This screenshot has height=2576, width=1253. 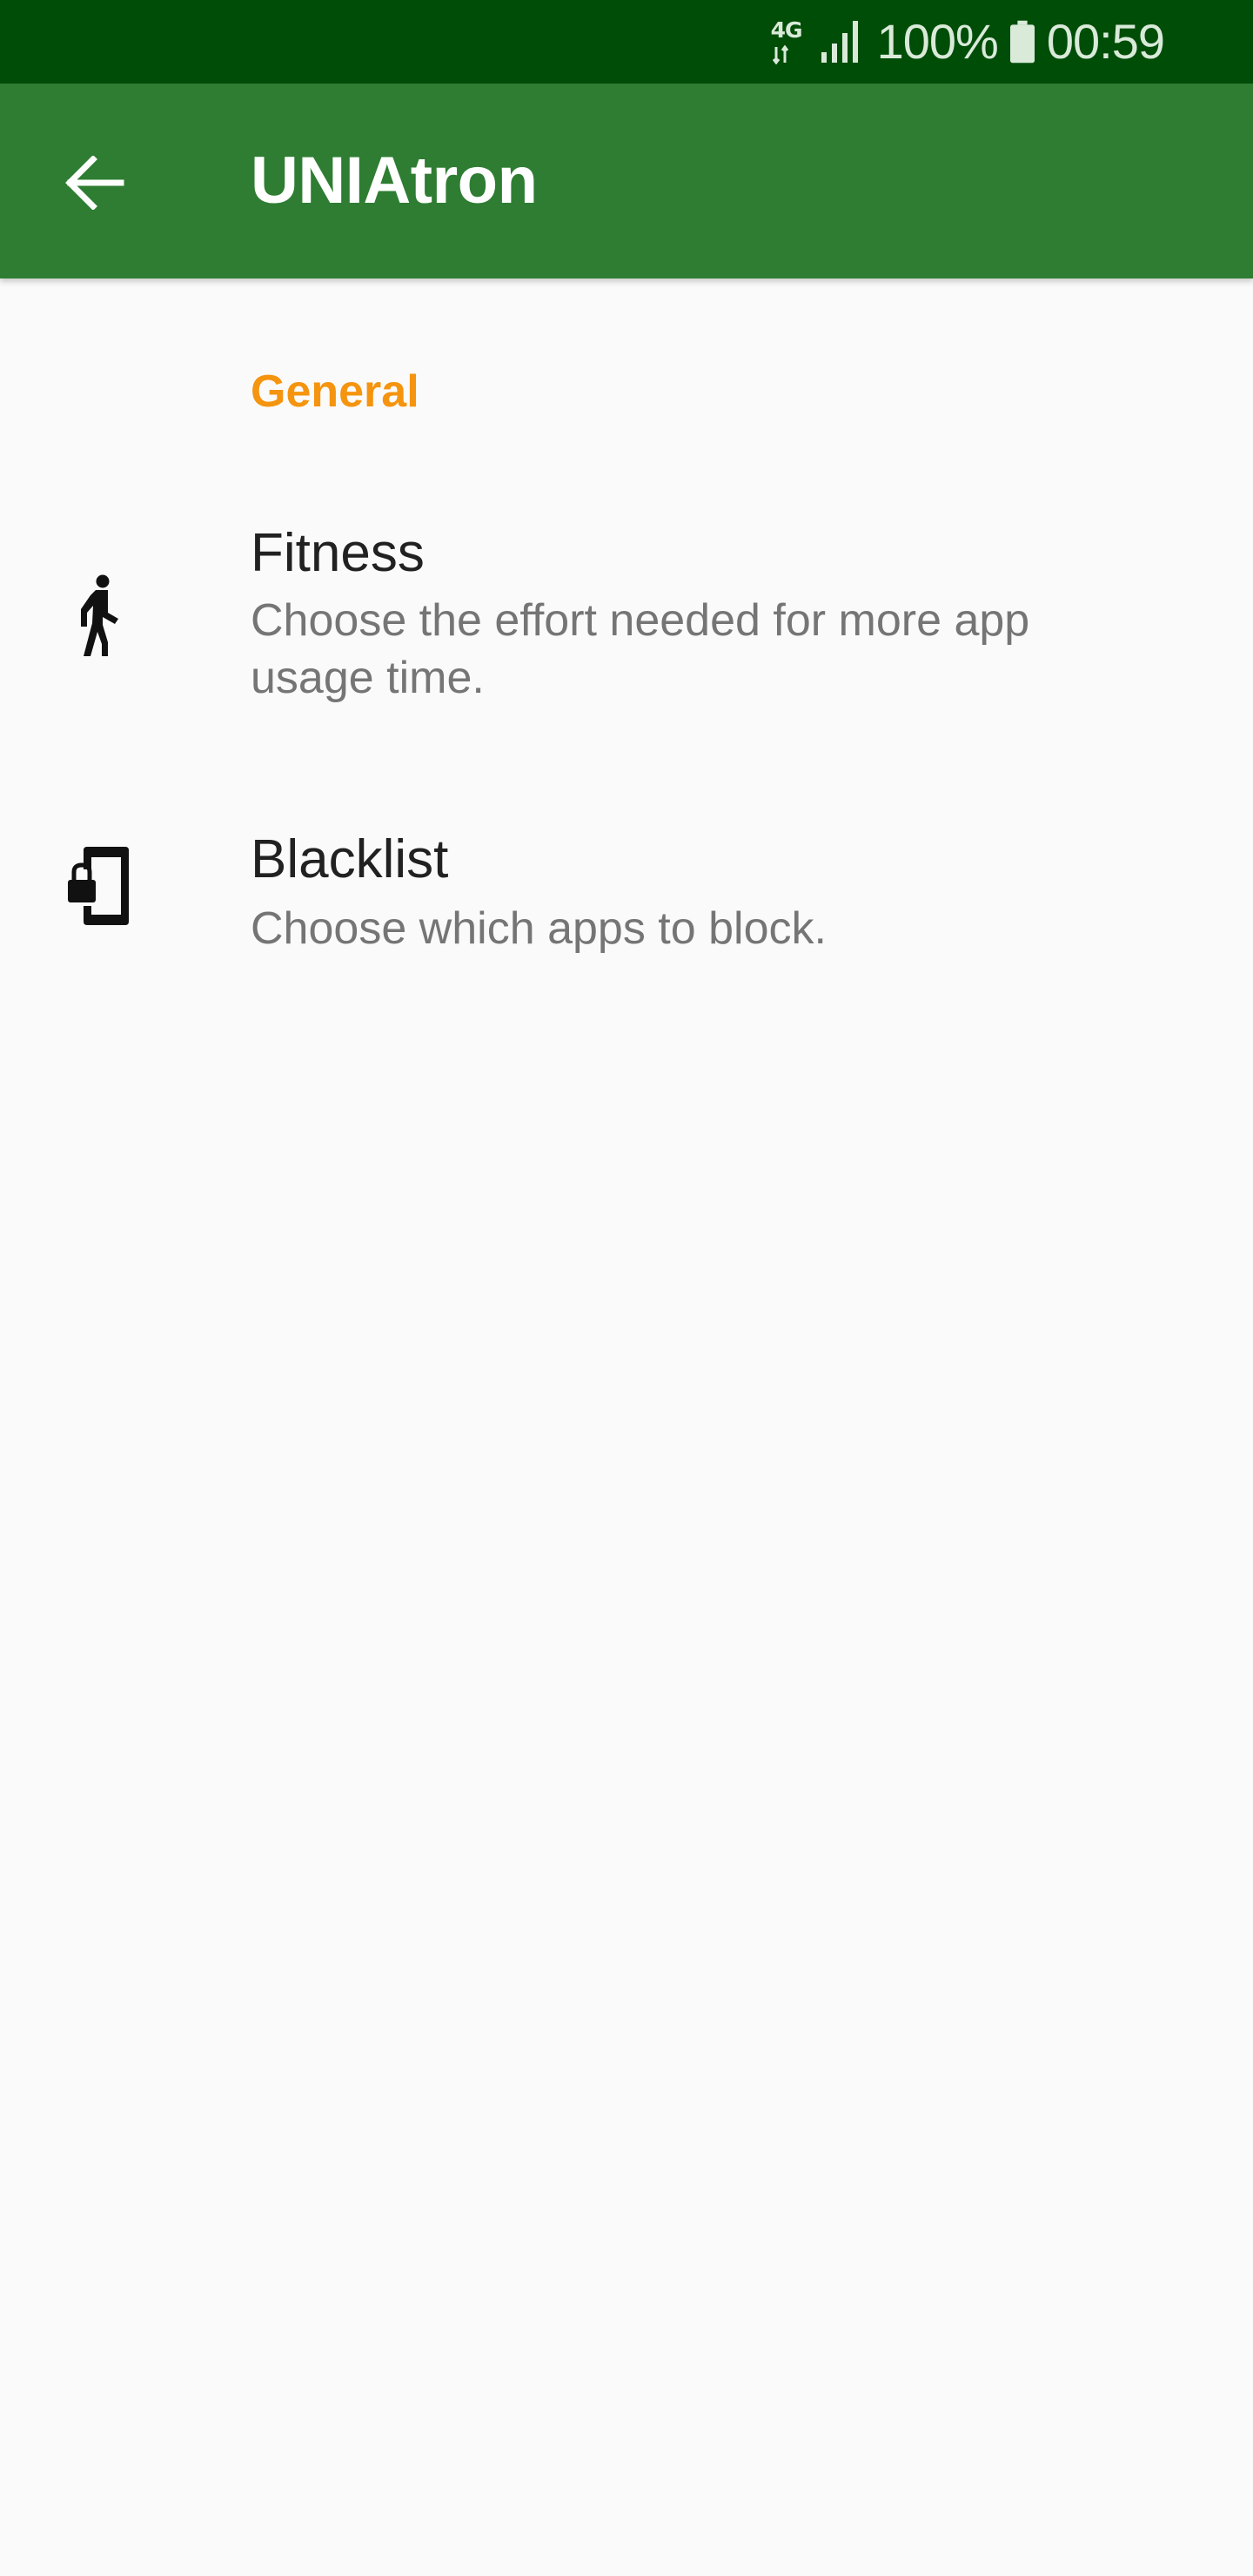 What do you see at coordinates (335, 391) in the screenshot?
I see `section-header-general: General` at bounding box center [335, 391].